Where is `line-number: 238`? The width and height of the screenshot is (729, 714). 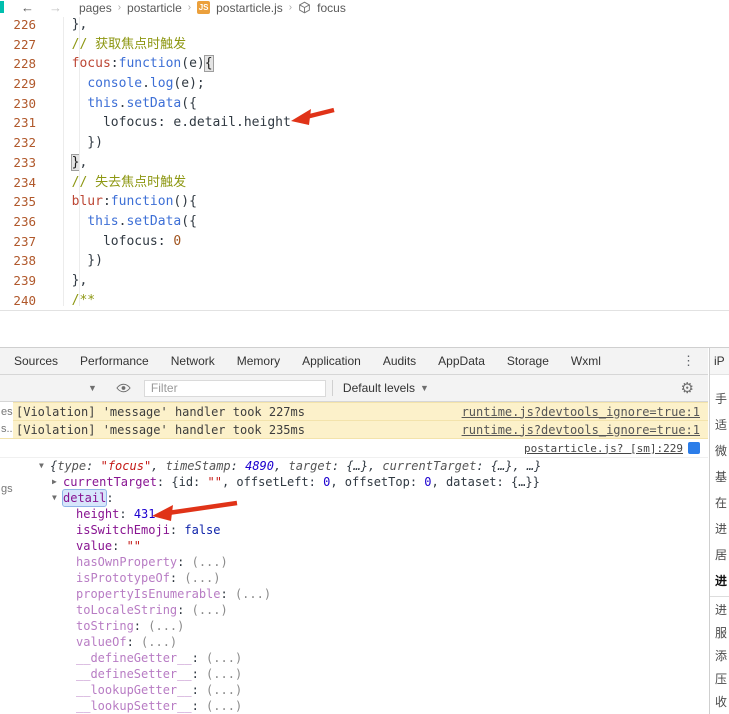 line-number: 238 is located at coordinates (18, 261).